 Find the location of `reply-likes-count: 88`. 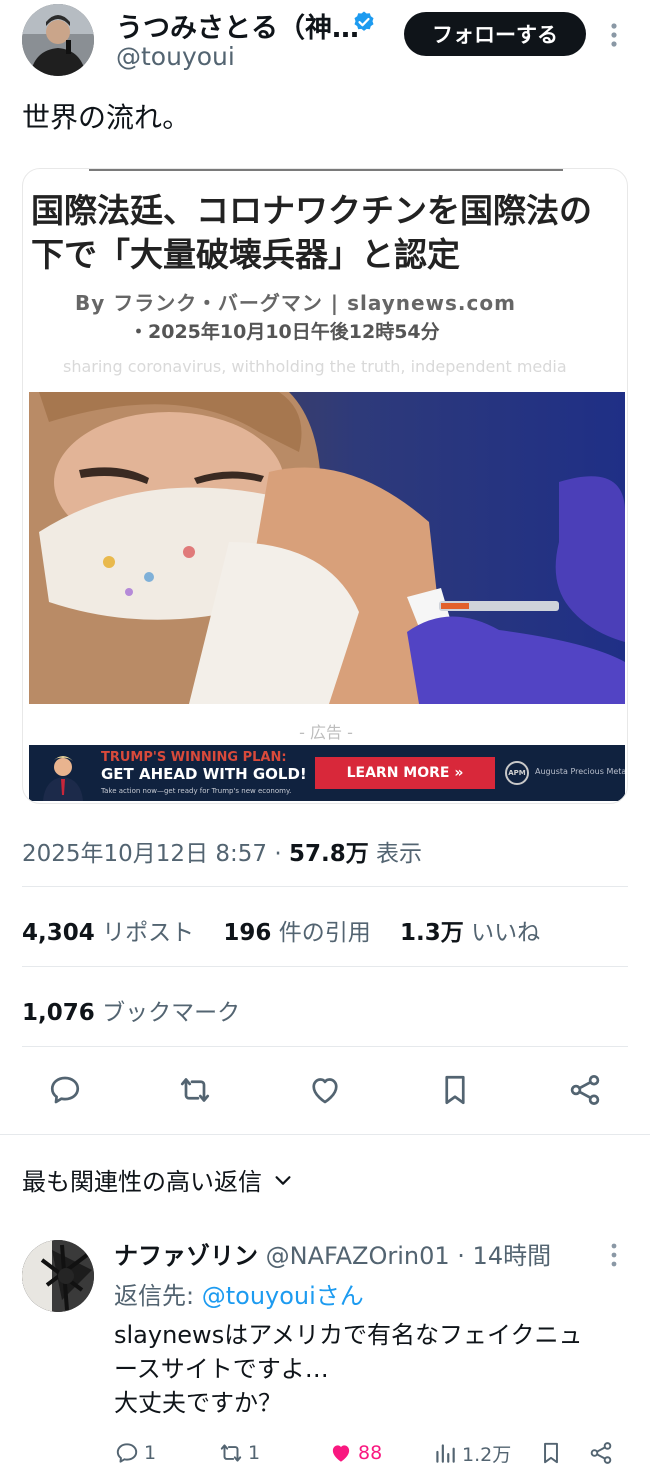

reply-likes-count: 88 is located at coordinates (370, 1453).